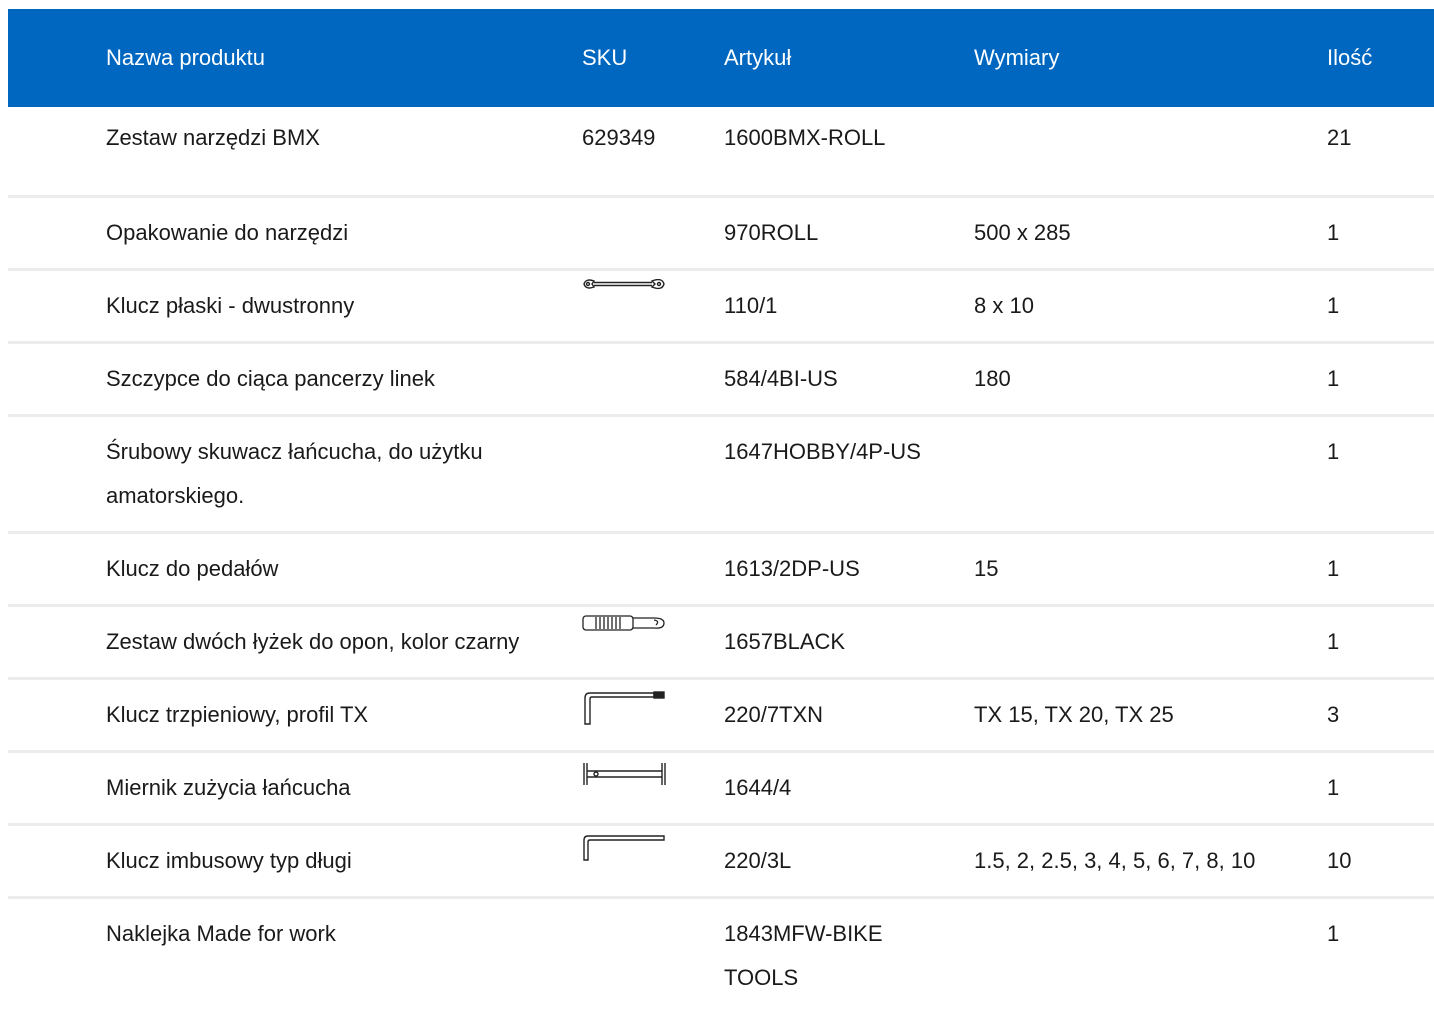 Image resolution: width=1434 pixels, height=1023 pixels. Describe the element at coordinates (758, 57) in the screenshot. I see `header-article: Artykuł` at that location.